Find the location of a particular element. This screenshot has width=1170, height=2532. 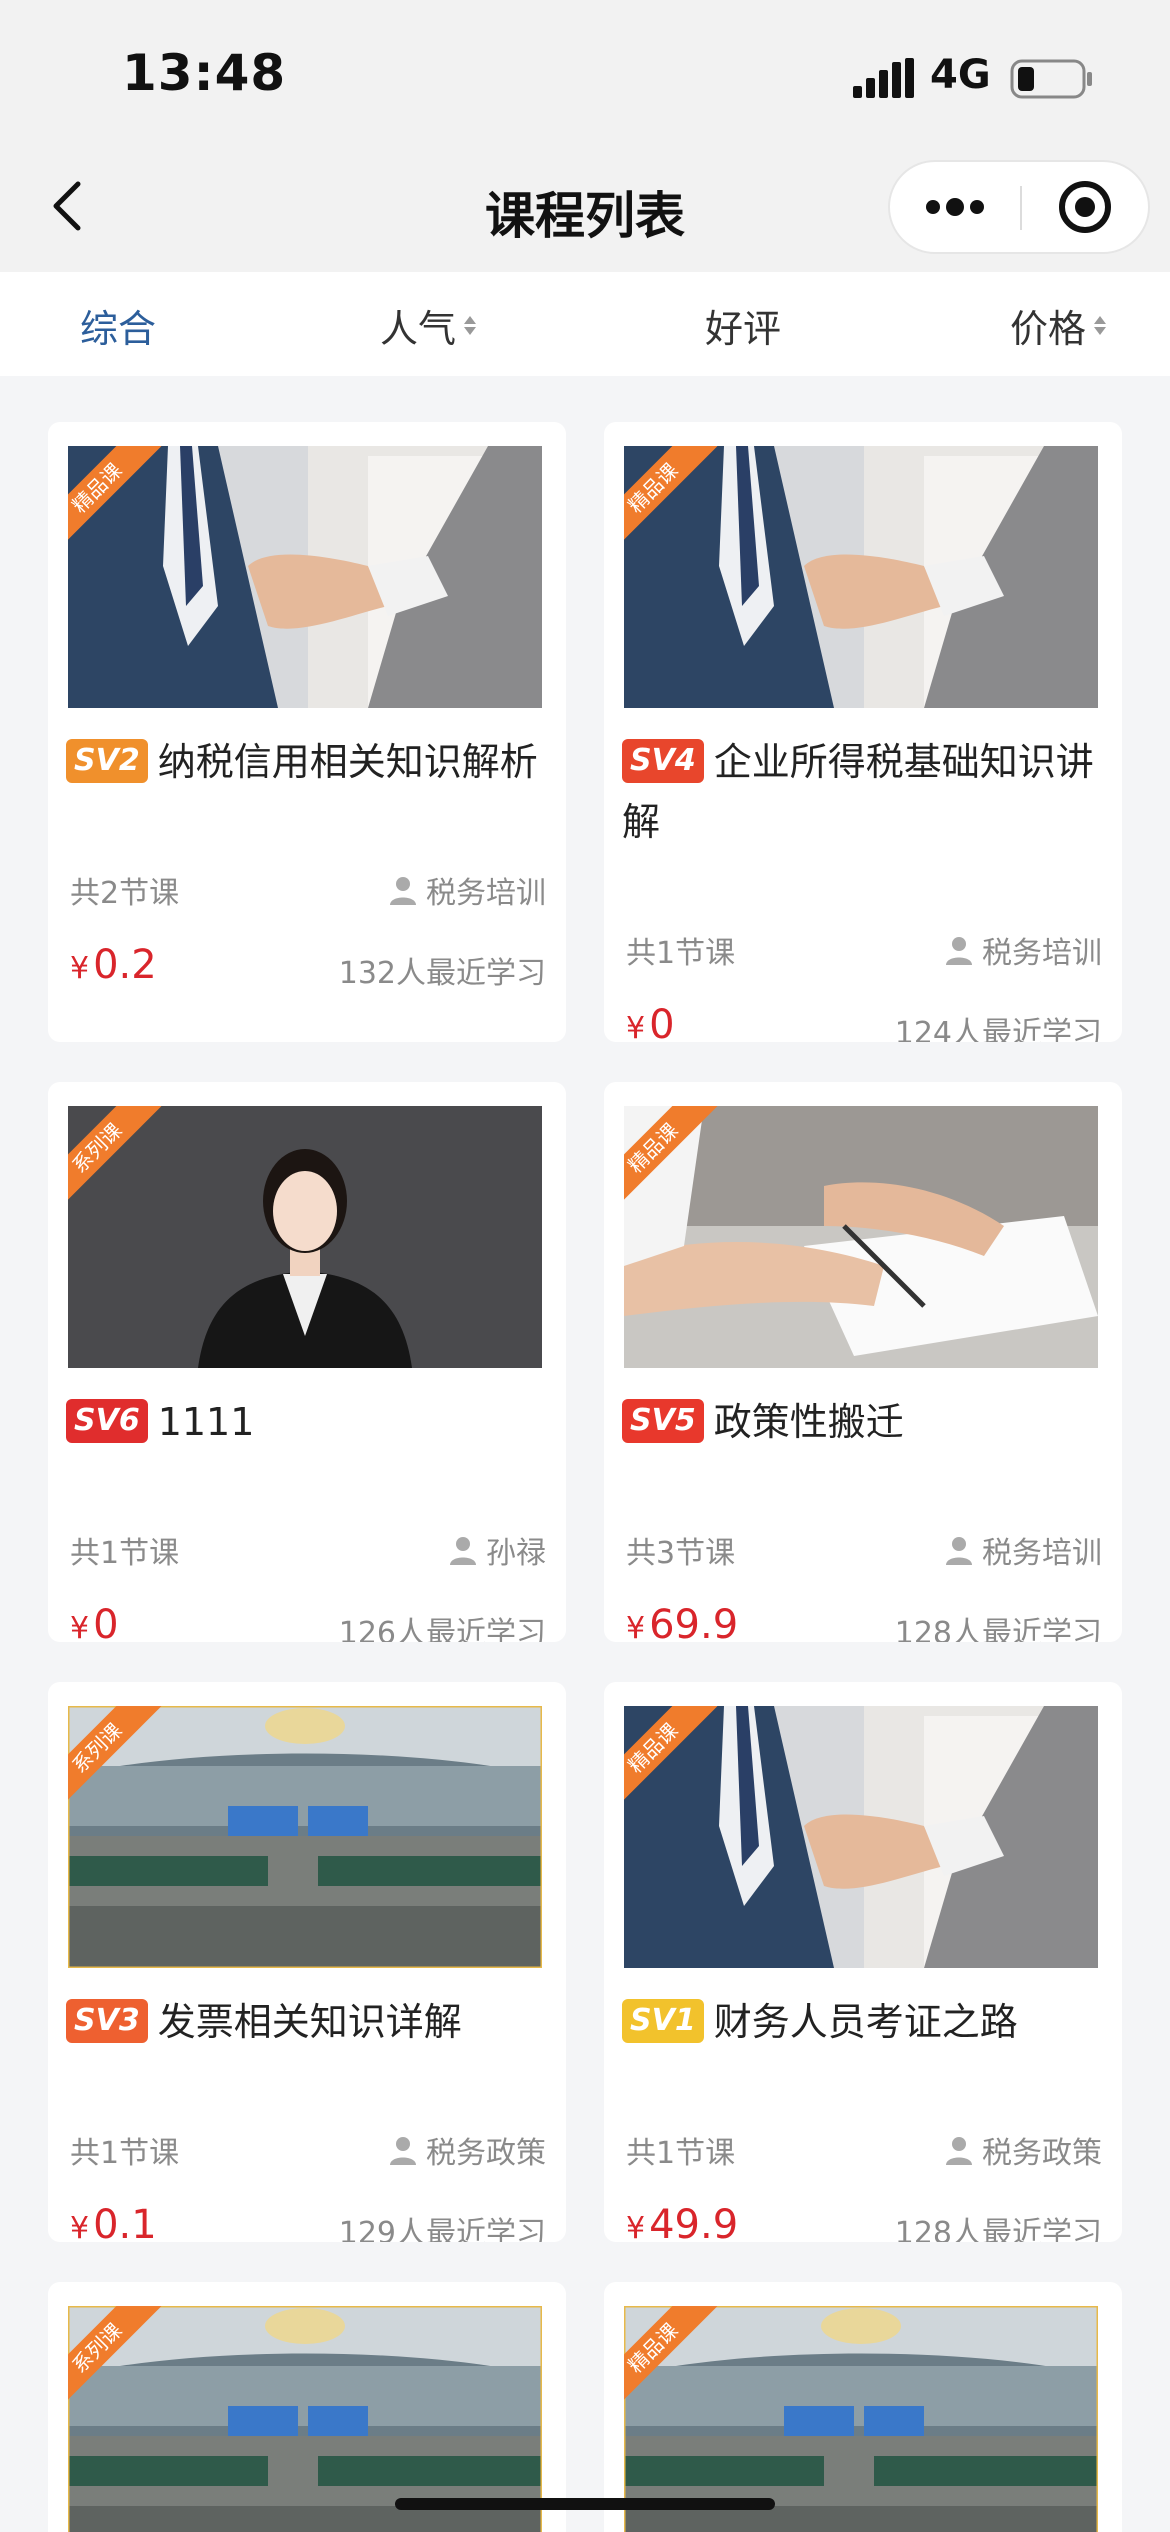

status-bar: 13:48 4G is located at coordinates (585, 70).